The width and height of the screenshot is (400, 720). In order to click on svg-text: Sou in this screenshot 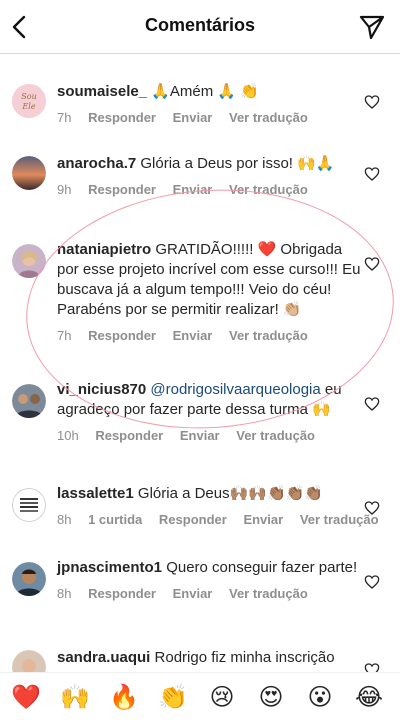, I will do `click(28, 96)`.